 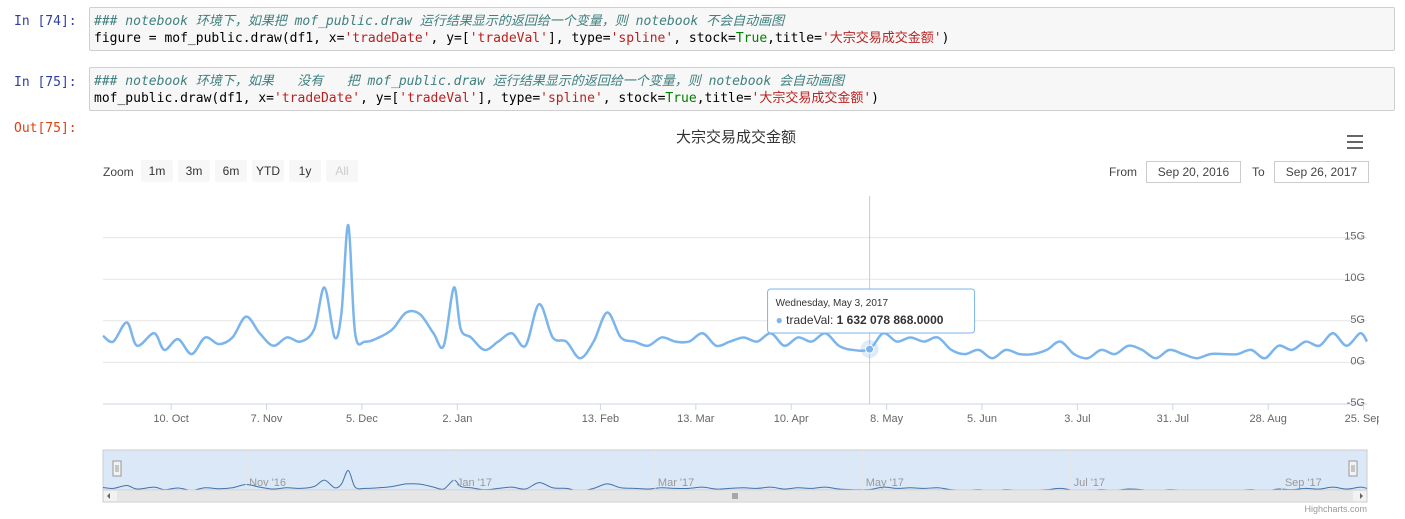 What do you see at coordinates (170, 419) in the screenshot?
I see `x-tick-label: 10. Oct` at bounding box center [170, 419].